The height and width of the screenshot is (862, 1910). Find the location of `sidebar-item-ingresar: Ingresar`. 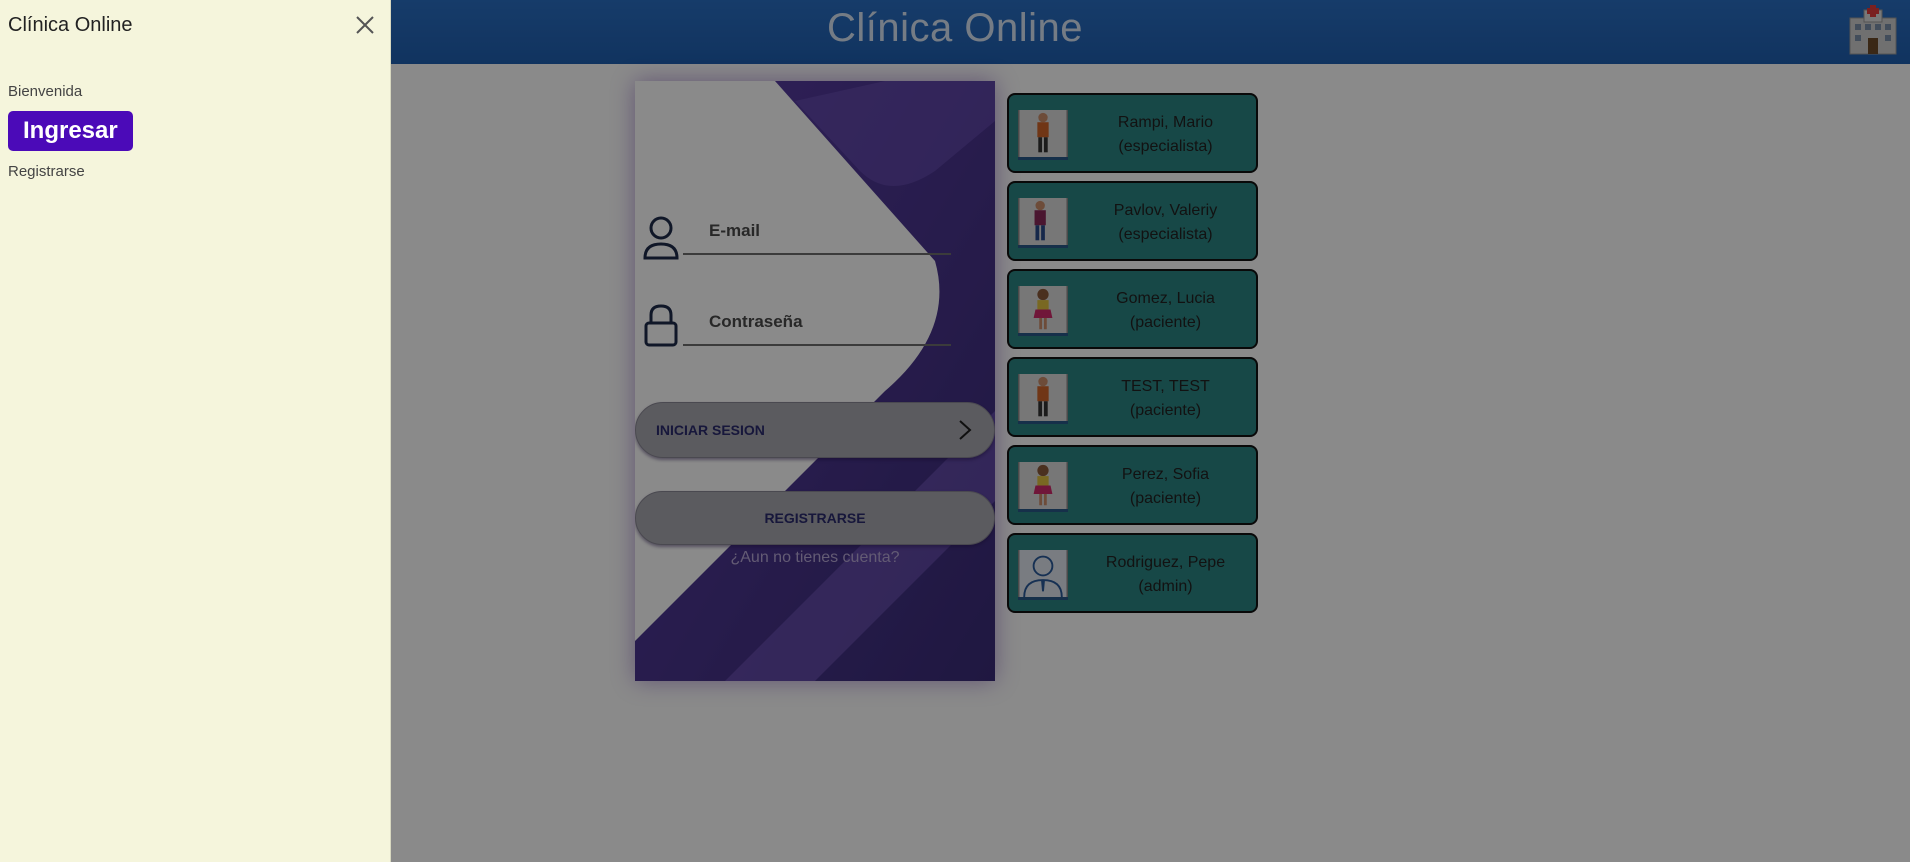

sidebar-item-ingresar: Ingresar is located at coordinates (70, 131).